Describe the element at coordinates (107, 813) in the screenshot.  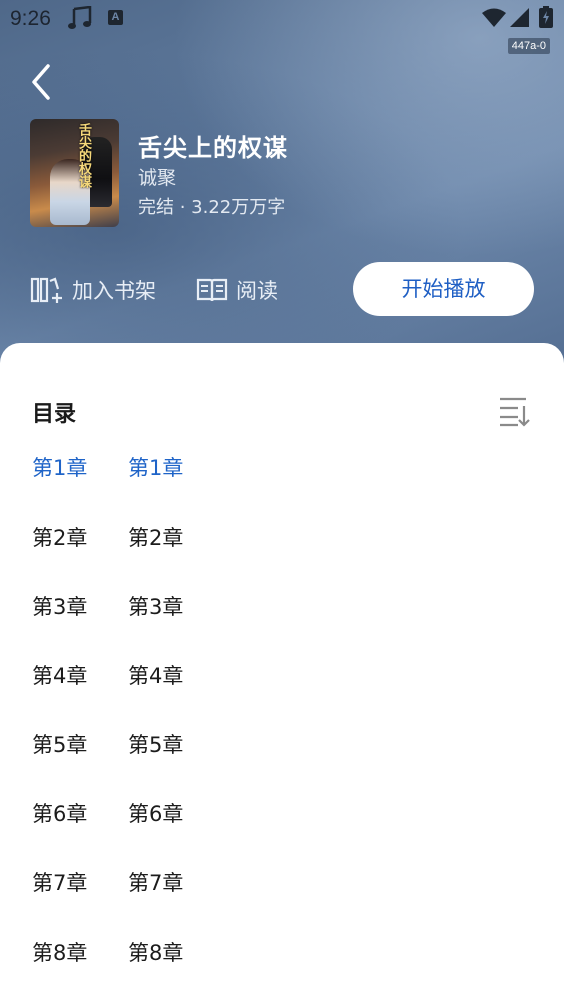
I see `chapter-row: 第6章 第6章` at that location.